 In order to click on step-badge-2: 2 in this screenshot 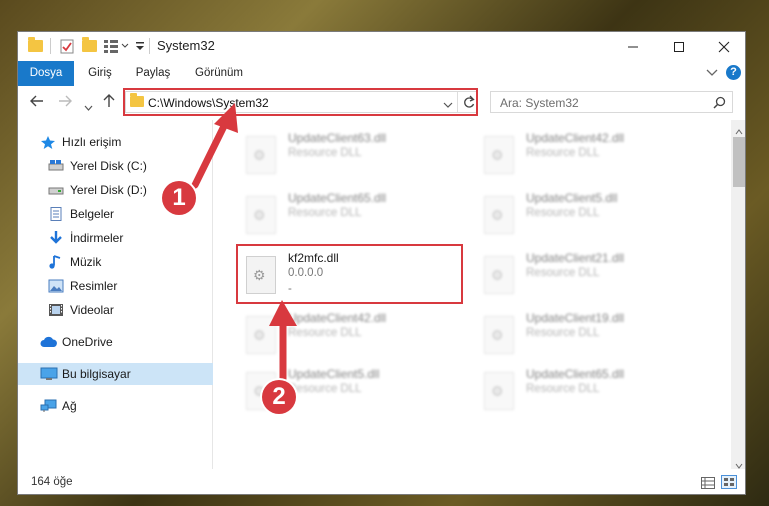, I will do `click(279, 397)`.